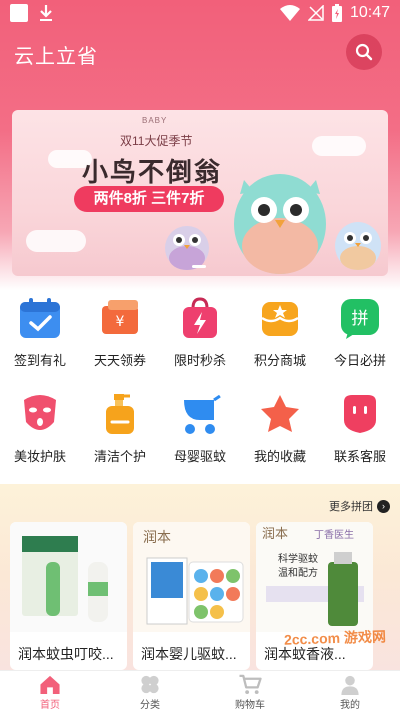  I want to click on category-flash-sale: 限时秒杀, so click(200, 338).